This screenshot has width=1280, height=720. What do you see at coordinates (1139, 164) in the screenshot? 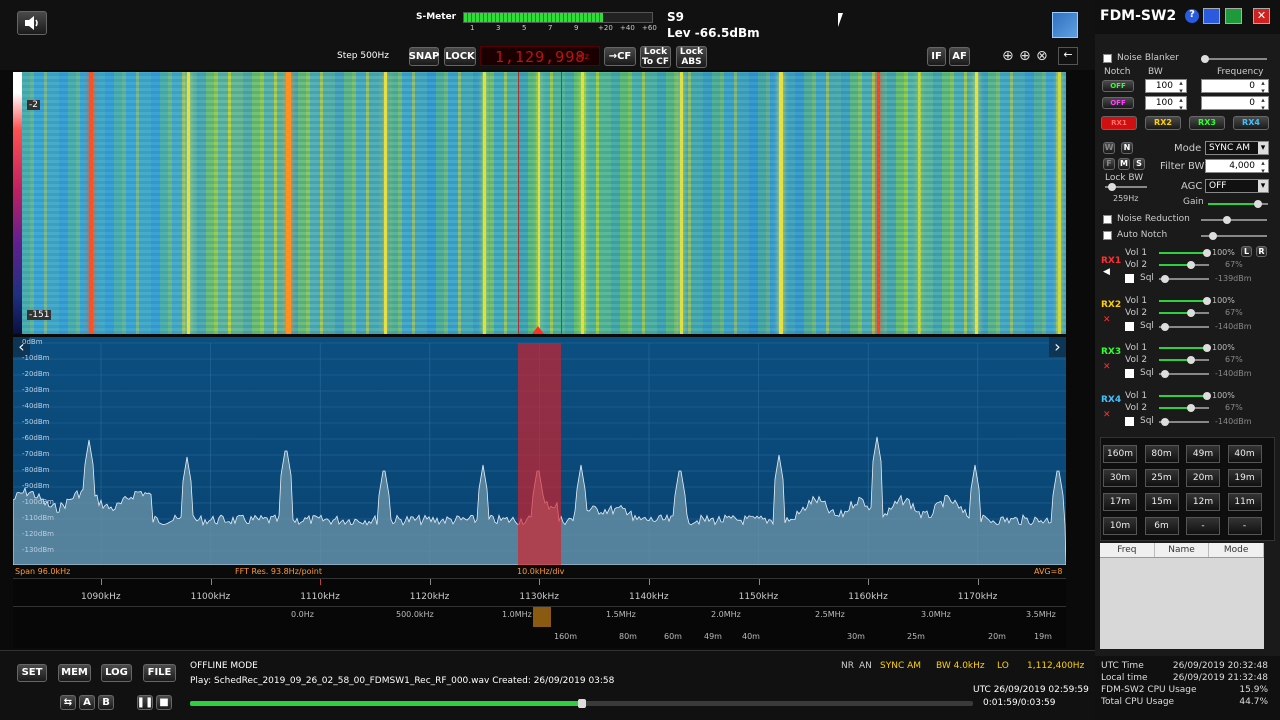
I see `filter-s-button: S` at bounding box center [1139, 164].